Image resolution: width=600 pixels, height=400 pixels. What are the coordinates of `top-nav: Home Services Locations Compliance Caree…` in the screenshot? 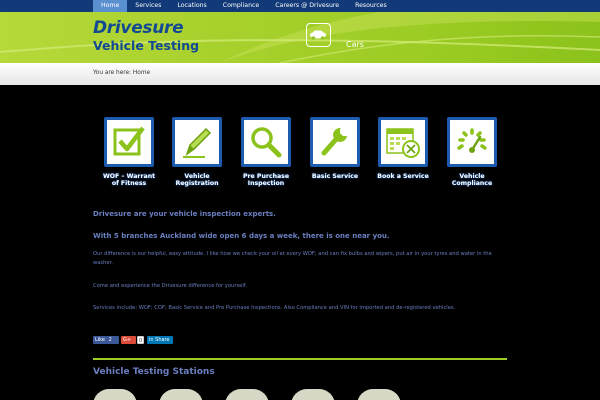 It's located at (300, 6).